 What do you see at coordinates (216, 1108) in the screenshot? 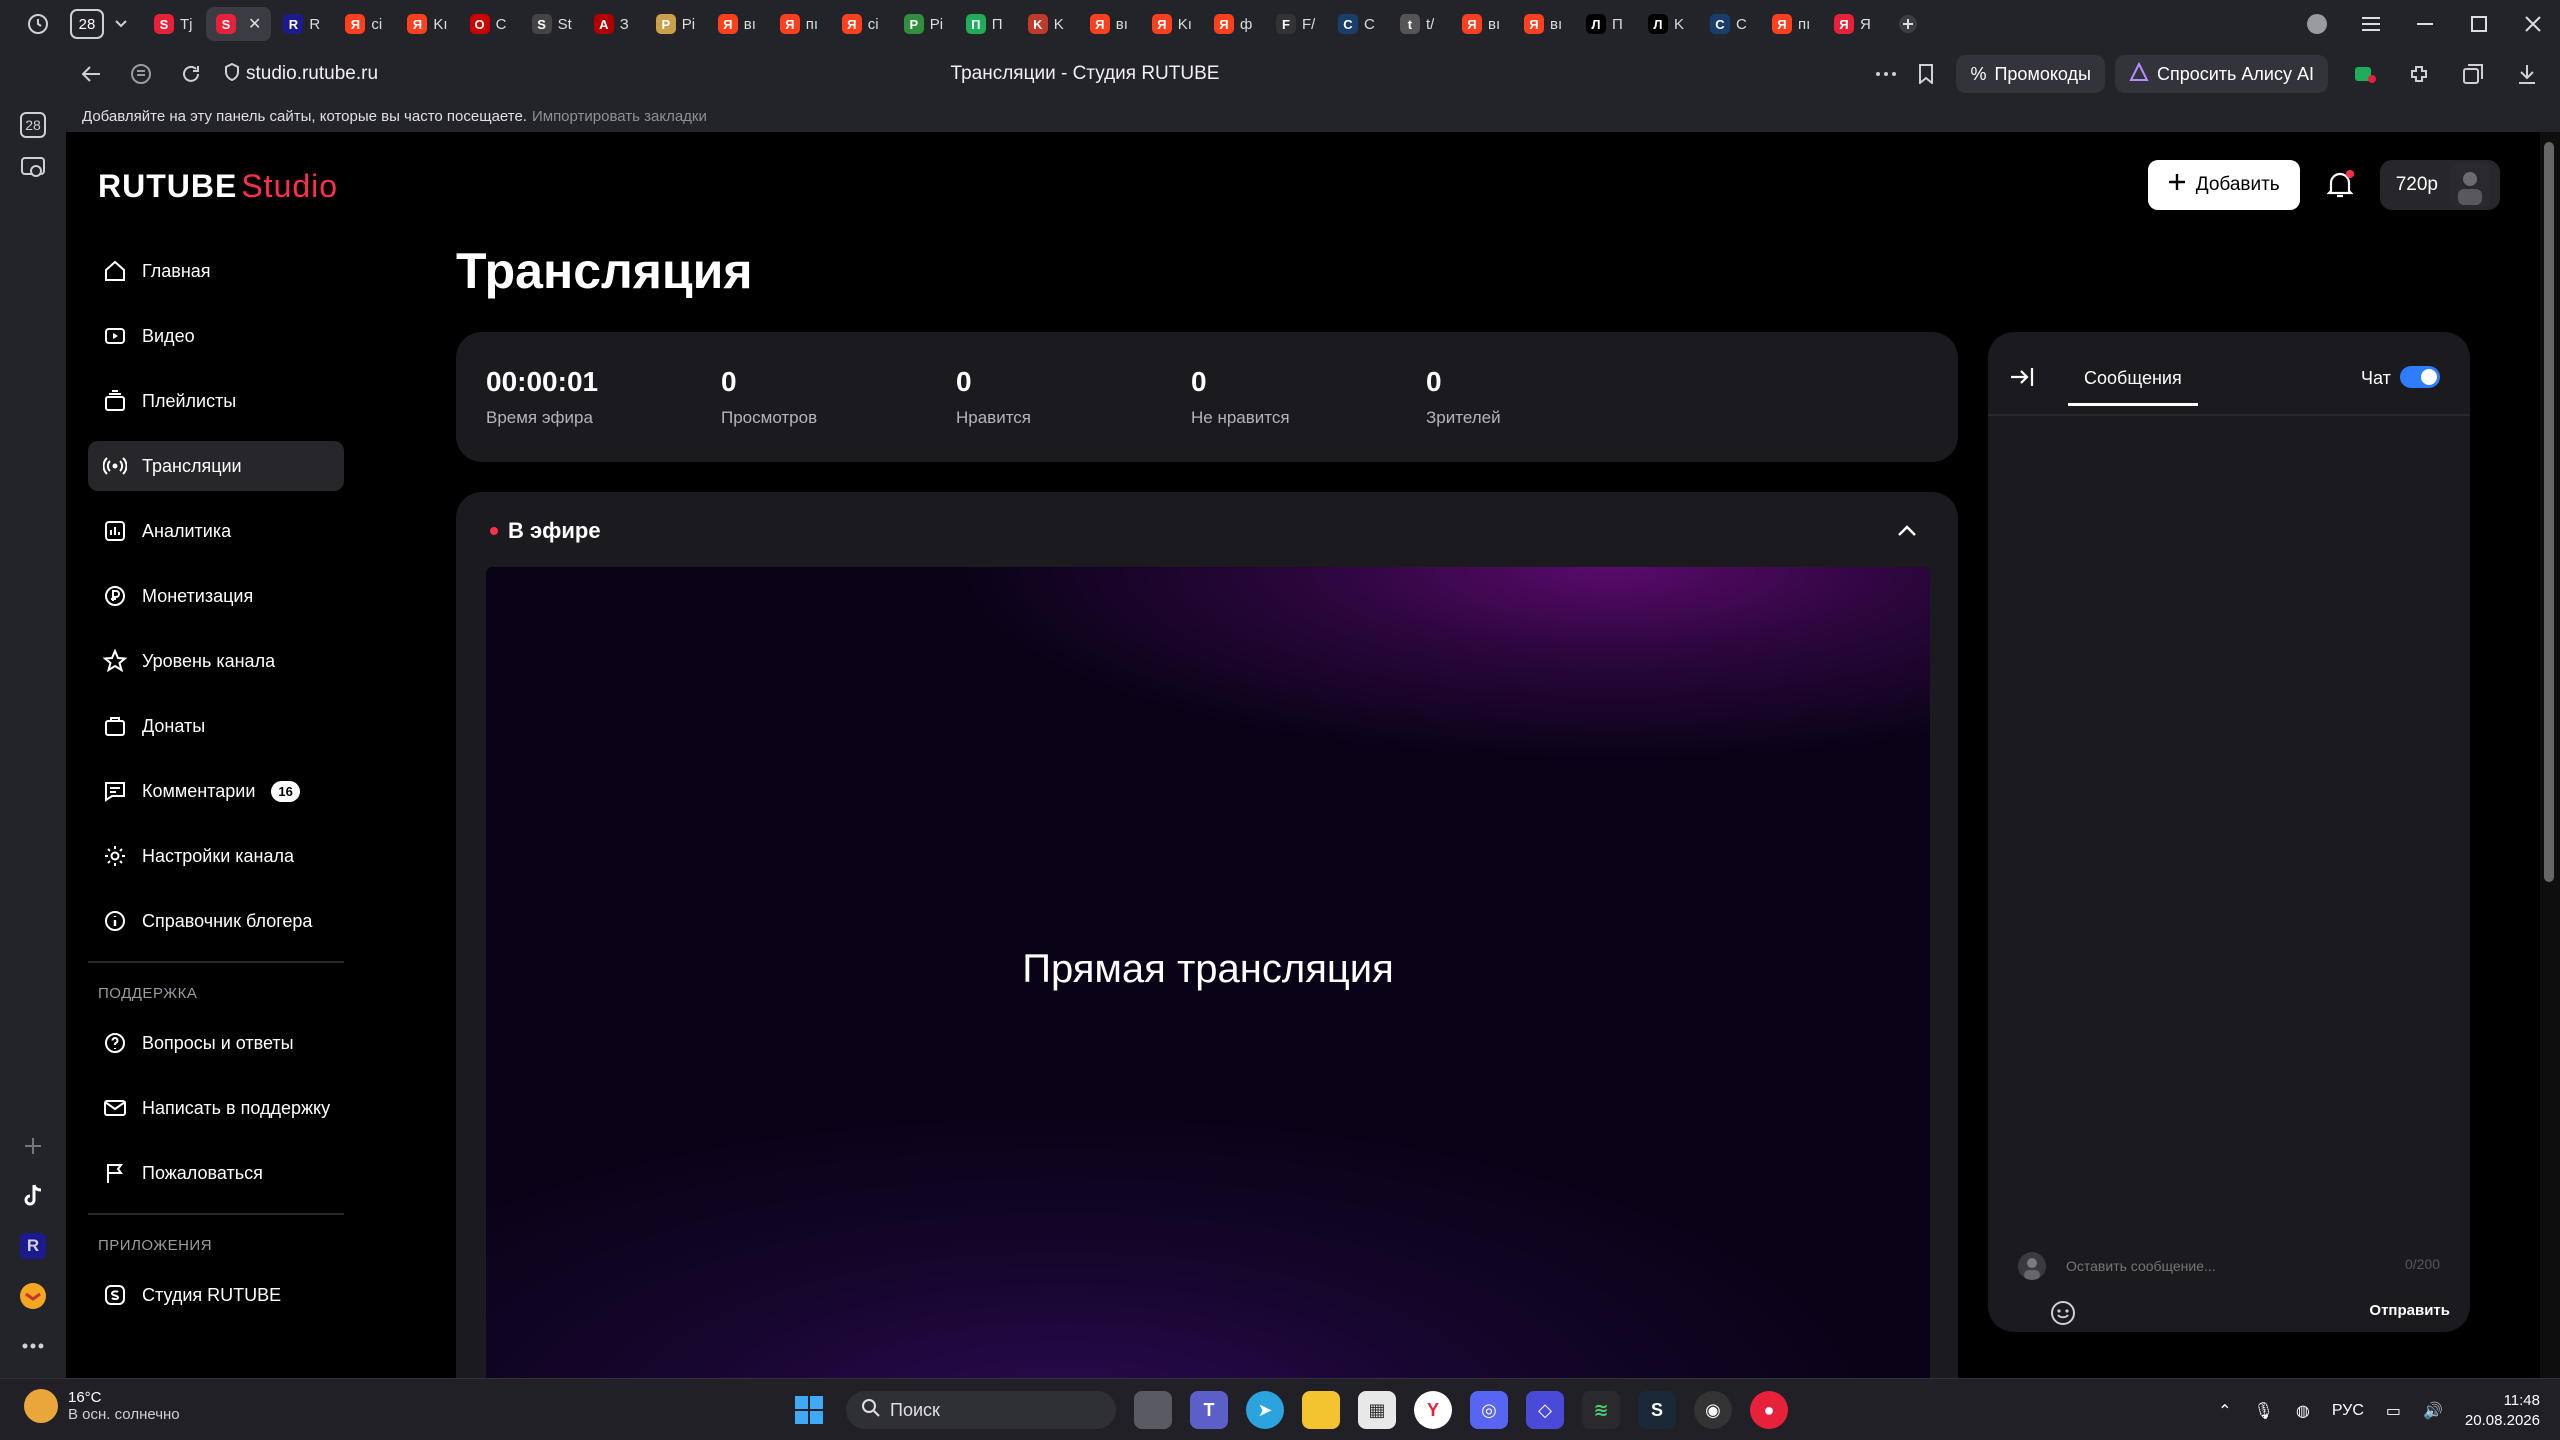
I see `sidebar-item-mail: Написать в поддержку` at bounding box center [216, 1108].